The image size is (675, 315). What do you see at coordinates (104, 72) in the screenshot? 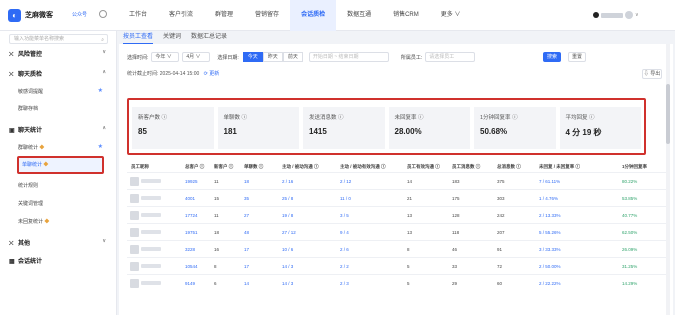
I see `chevron-up-icon: ∧` at bounding box center [104, 72].